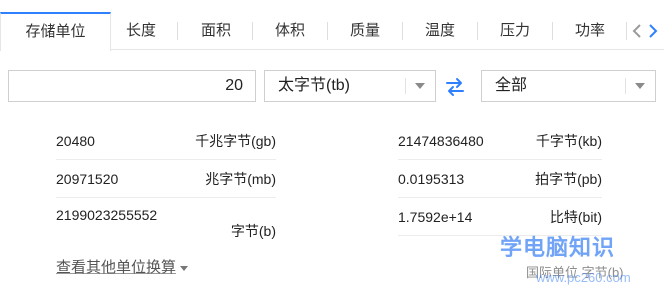  Describe the element at coordinates (583, 277) in the screenshot. I see `watermark-site: www.pc260.com` at that location.